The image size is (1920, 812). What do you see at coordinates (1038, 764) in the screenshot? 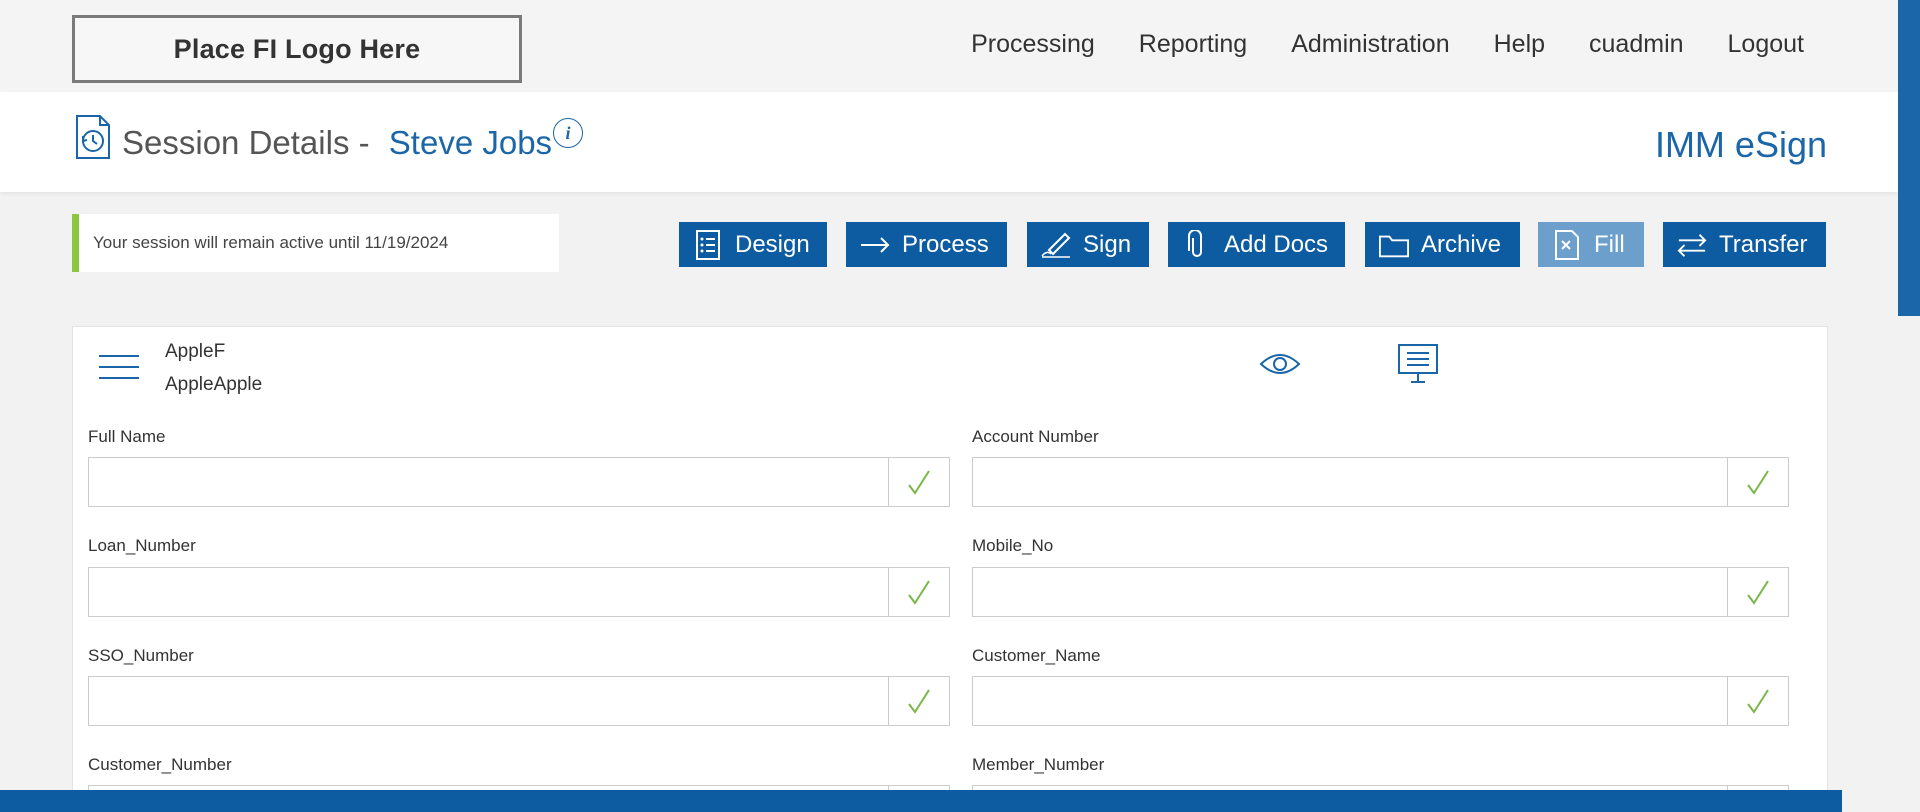
I see `field-label-member-number: Member_Number` at bounding box center [1038, 764].